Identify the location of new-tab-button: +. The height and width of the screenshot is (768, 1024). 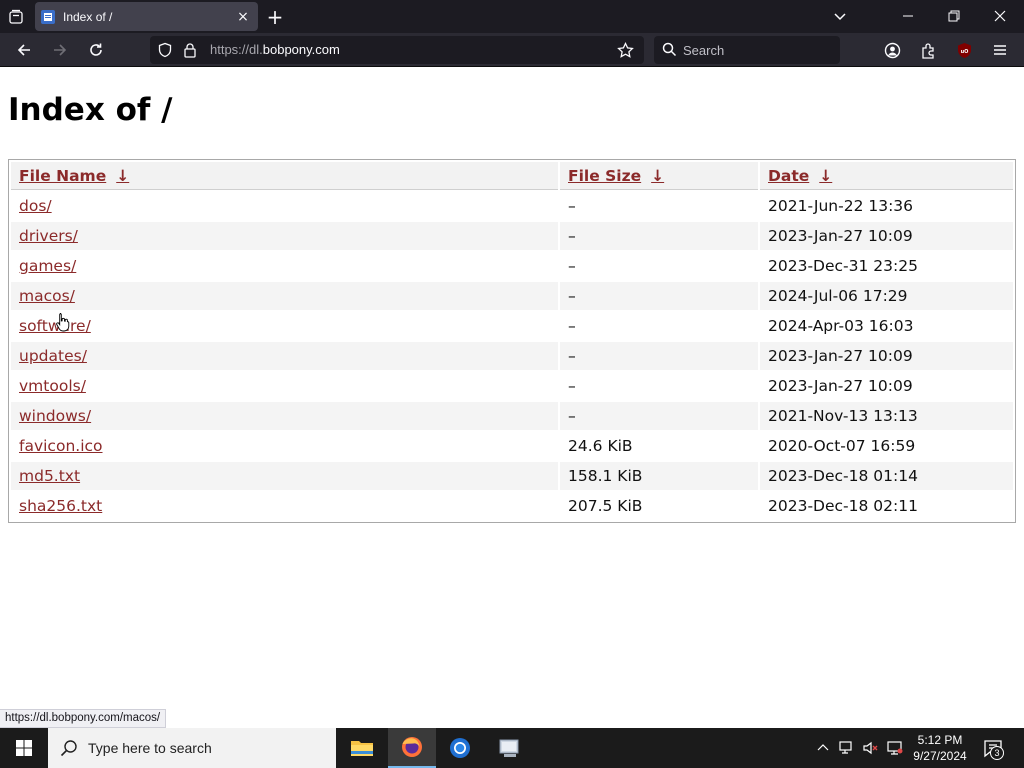
(275, 17).